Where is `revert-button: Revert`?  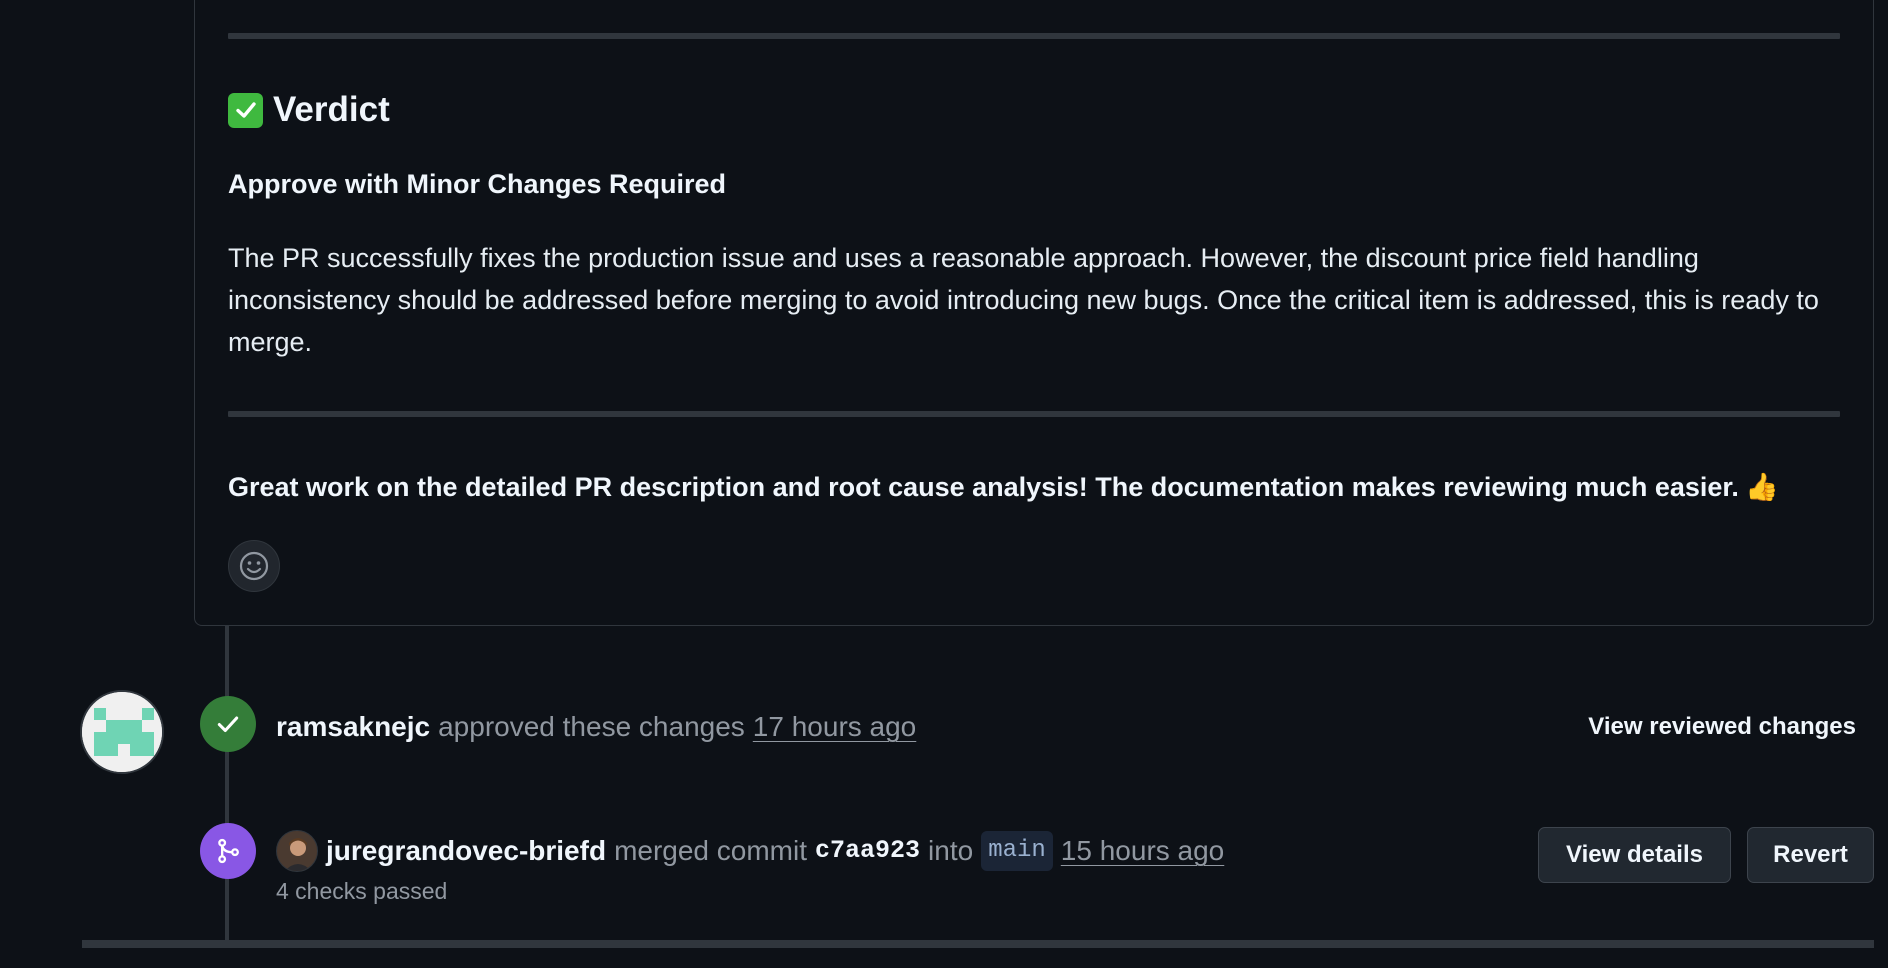
revert-button: Revert is located at coordinates (1810, 855).